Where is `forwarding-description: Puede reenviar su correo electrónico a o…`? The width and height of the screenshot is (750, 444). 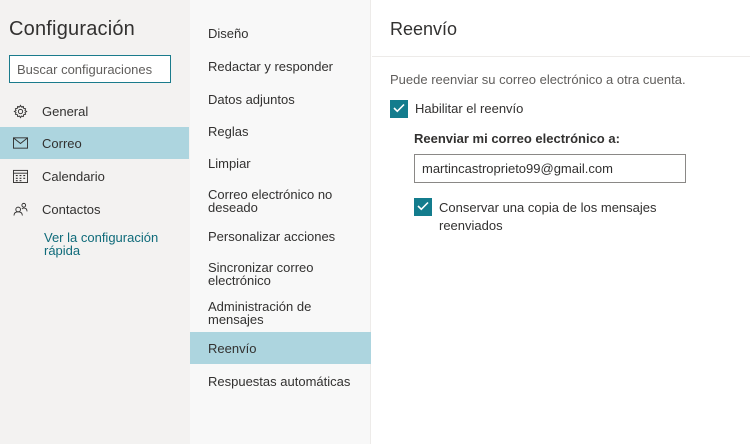 forwarding-description: Puede reenviar su correo electrónico a o… is located at coordinates (538, 79).